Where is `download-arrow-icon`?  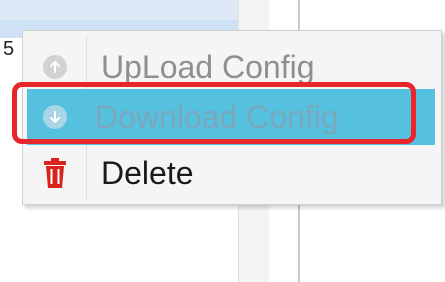 download-arrow-icon is located at coordinates (55, 117).